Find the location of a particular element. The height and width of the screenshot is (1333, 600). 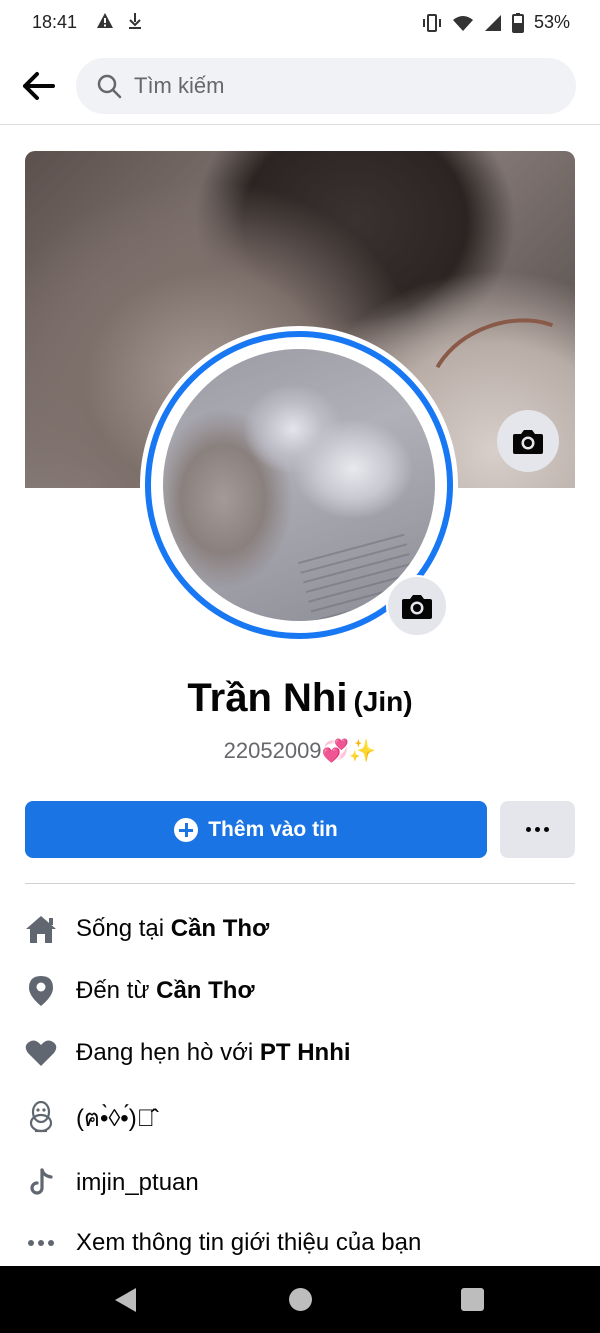

nav-home-icon is located at coordinates (300, 1299).